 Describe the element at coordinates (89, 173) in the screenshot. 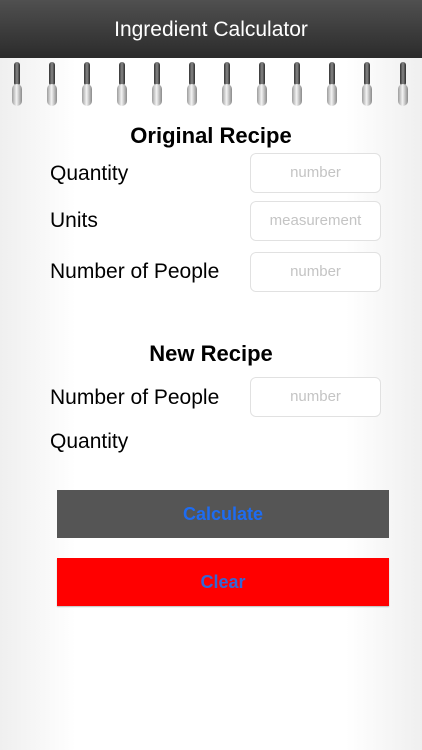

I see `original-quantity-label: Quantity` at that location.